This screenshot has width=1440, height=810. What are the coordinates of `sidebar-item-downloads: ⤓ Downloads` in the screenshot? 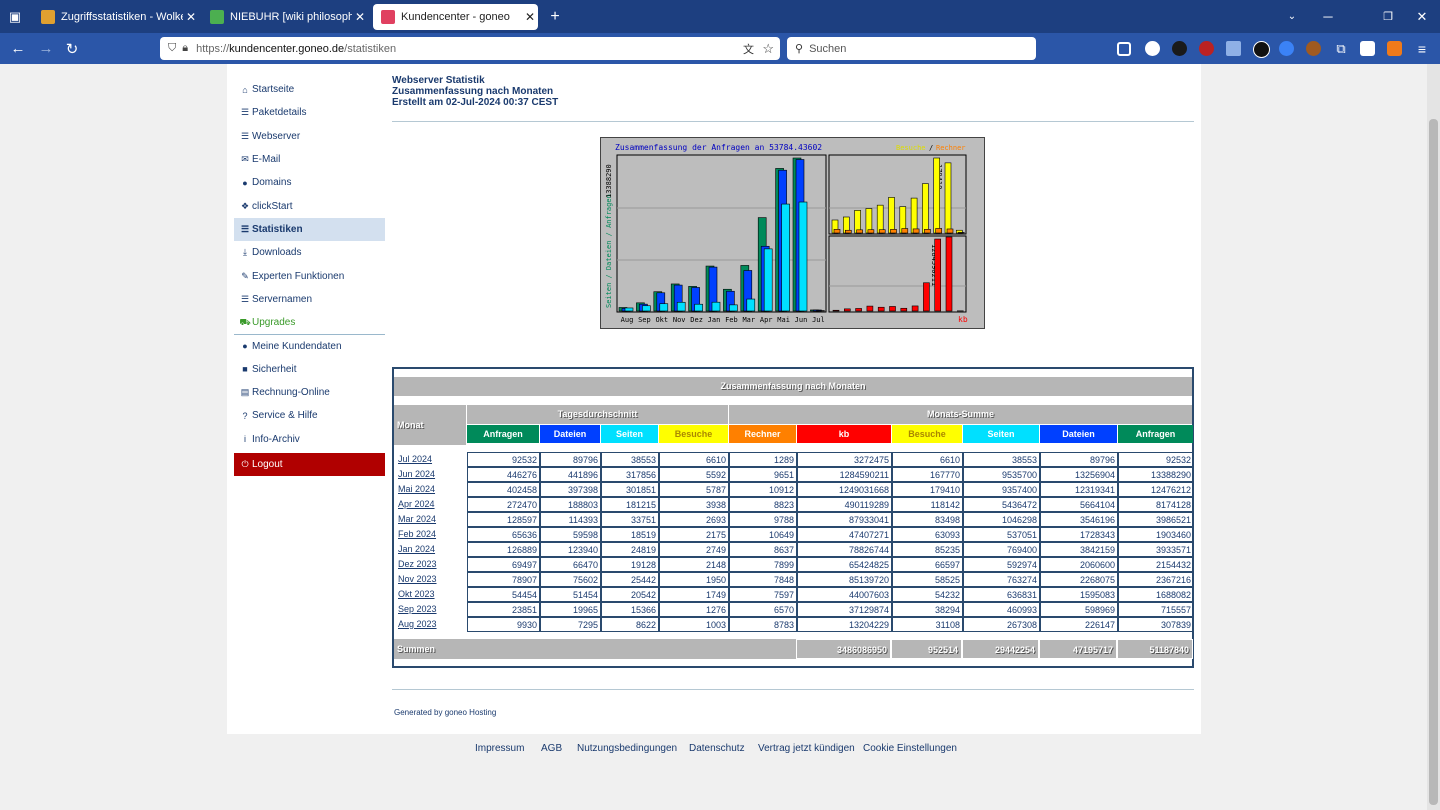 It's located at (309, 252).